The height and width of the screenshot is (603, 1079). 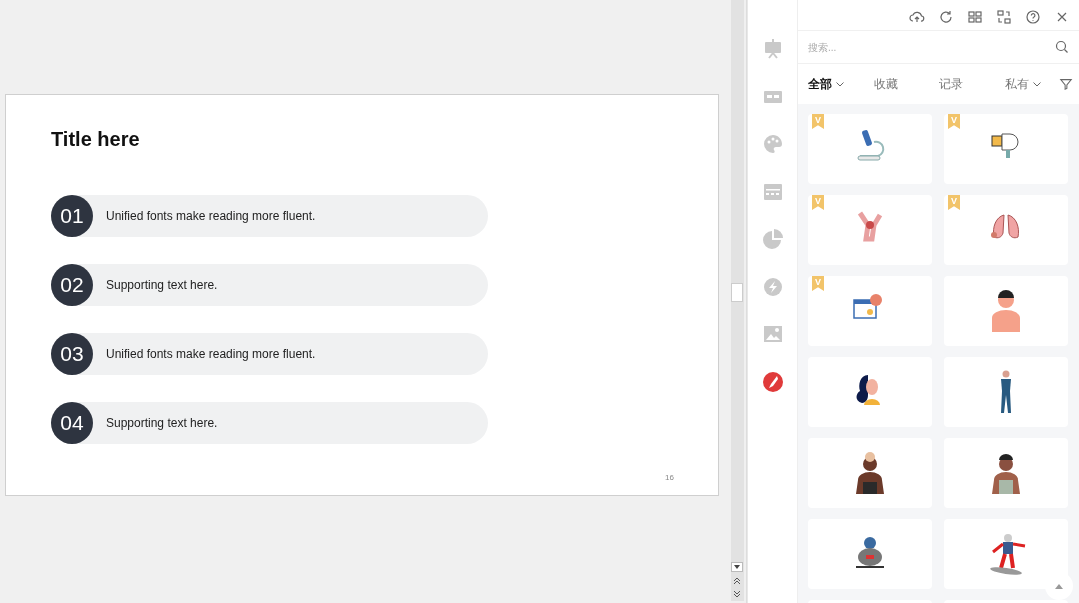 I want to click on filter-tab: 私有, so click(x=1023, y=84).